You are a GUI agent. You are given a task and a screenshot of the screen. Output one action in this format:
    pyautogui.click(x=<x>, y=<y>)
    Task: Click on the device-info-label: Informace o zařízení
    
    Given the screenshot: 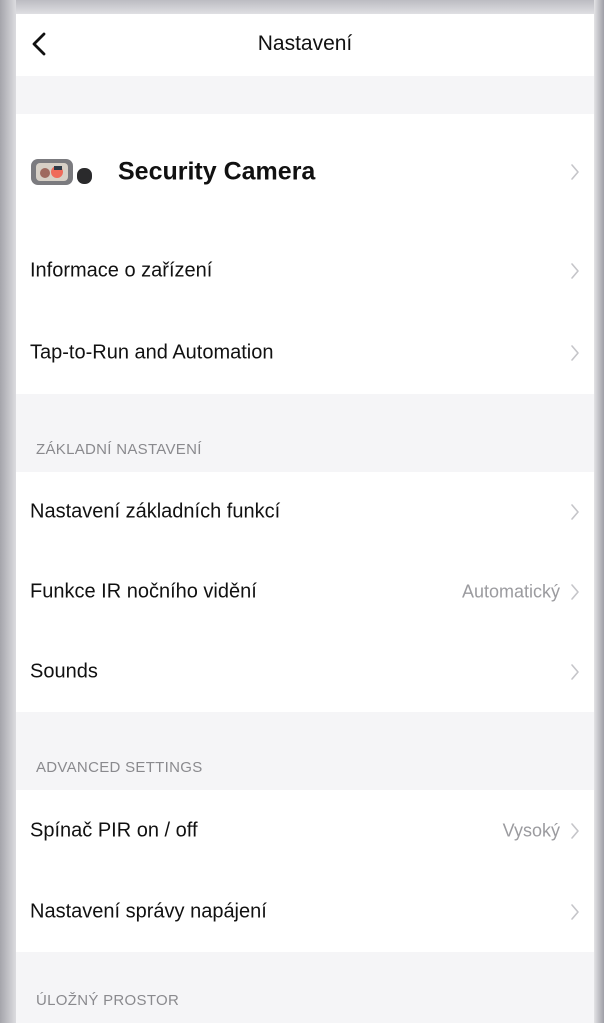 What is the action you would take?
    pyautogui.click(x=121, y=270)
    